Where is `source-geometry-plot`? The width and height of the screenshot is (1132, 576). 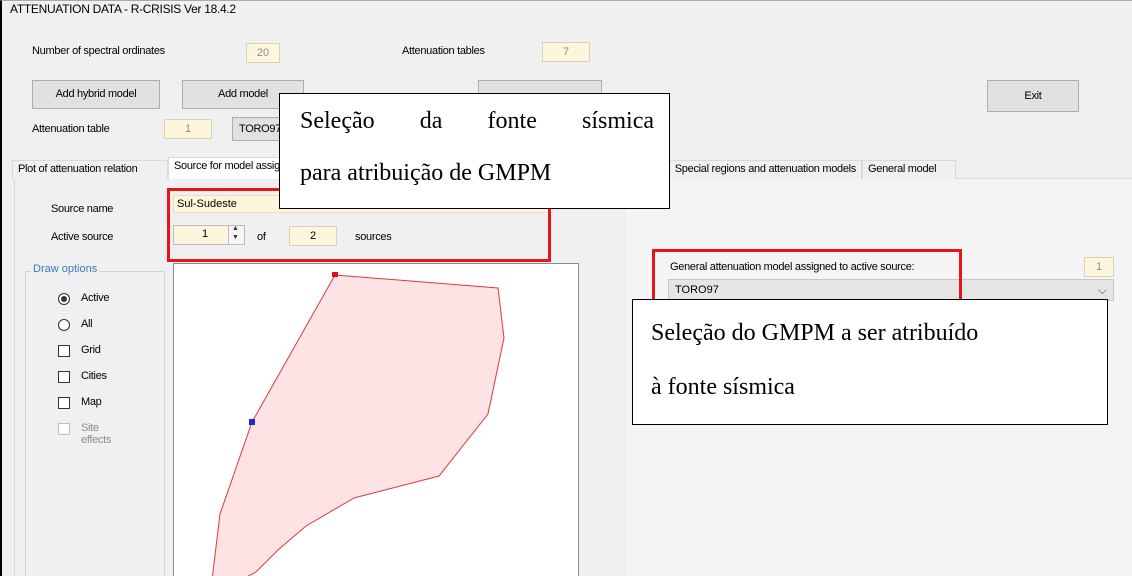
source-geometry-plot is located at coordinates (358, 424).